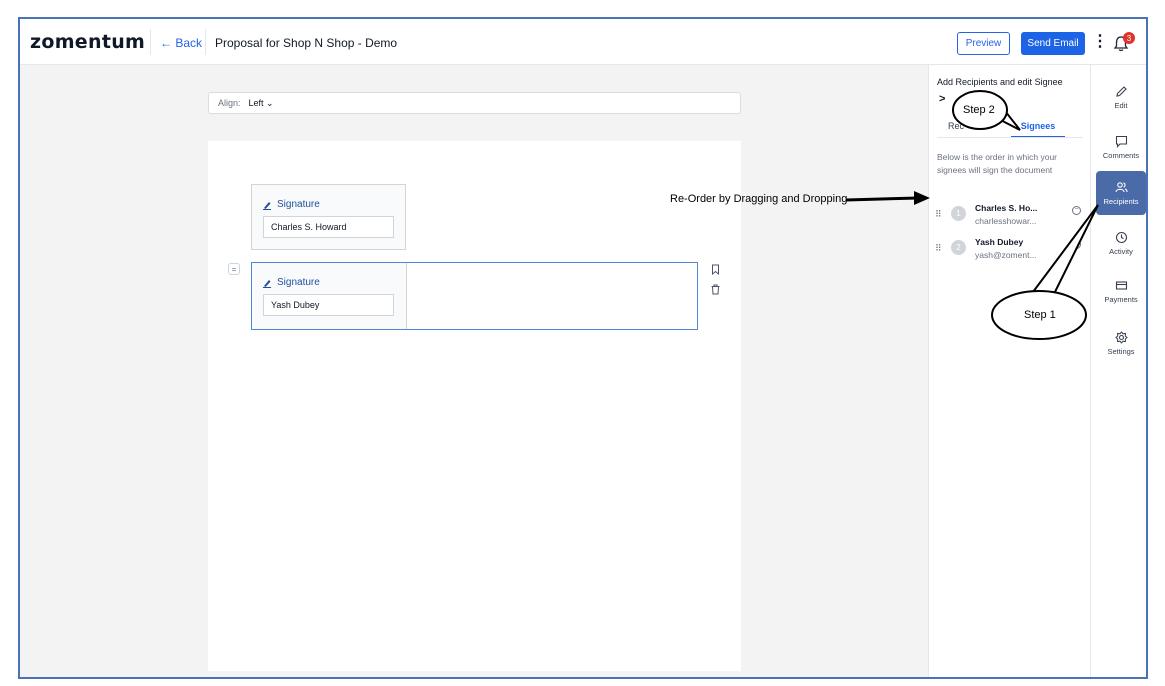 The height and width of the screenshot is (686, 1165). I want to click on rail-item-recipients: Recipients, so click(1121, 193).